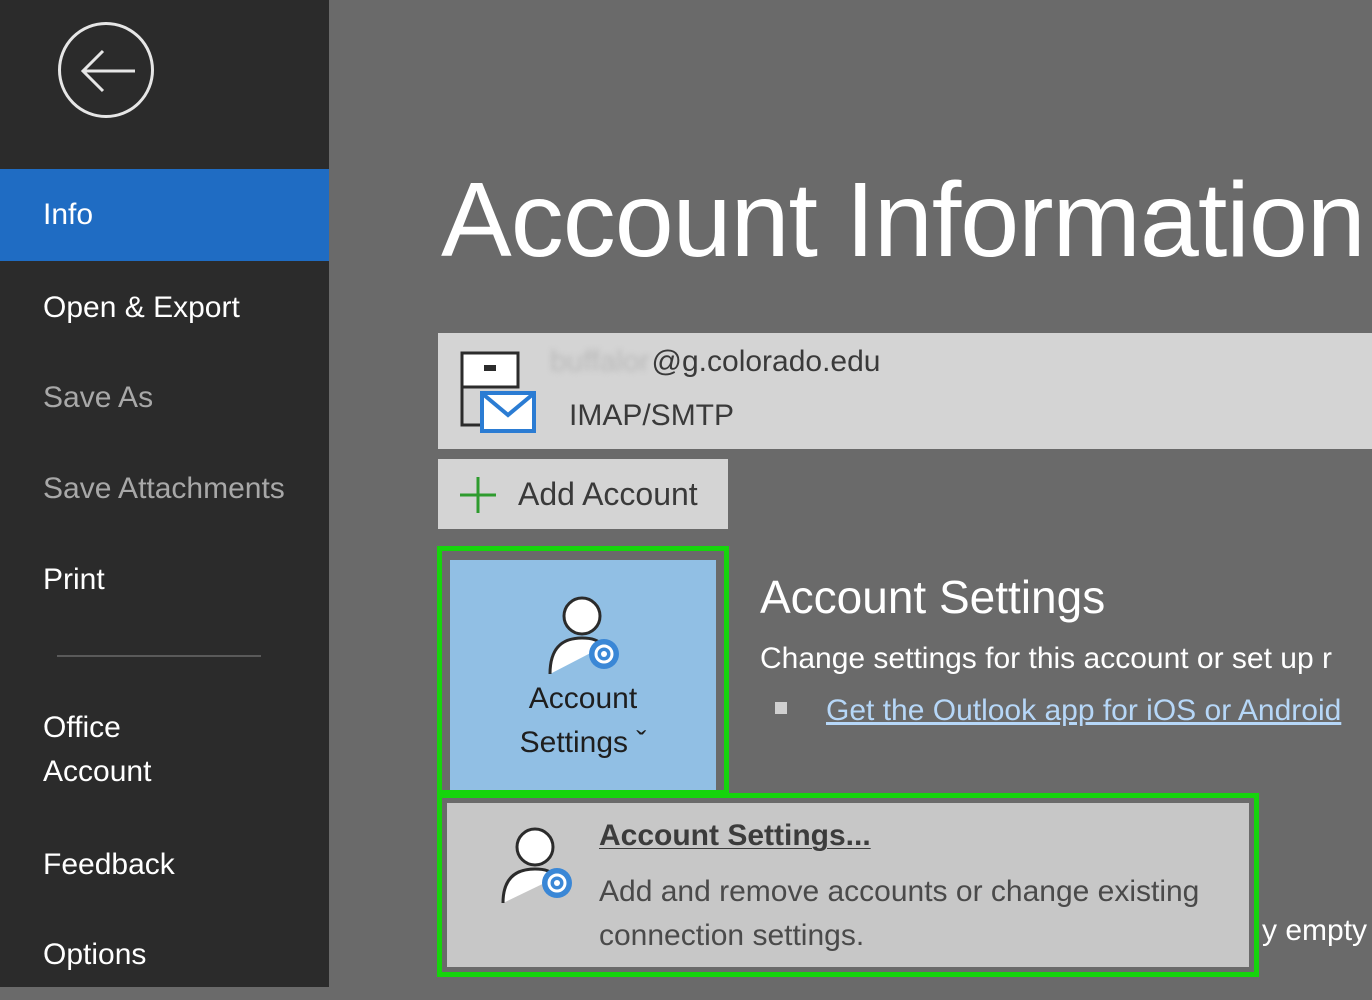  I want to click on outlook-app-link: Get the Outlook app for iOS or Android, so click(1083, 711).